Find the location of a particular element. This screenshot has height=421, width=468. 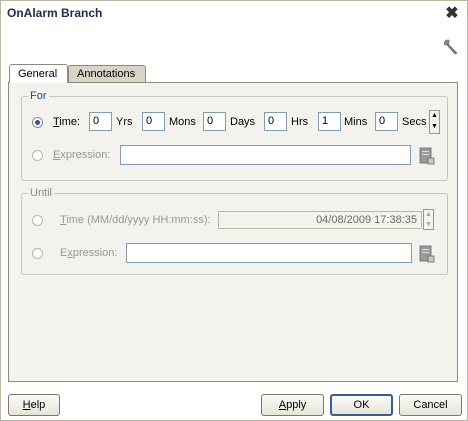

date-spin-up-icon: ▲ is located at coordinates (428, 214).